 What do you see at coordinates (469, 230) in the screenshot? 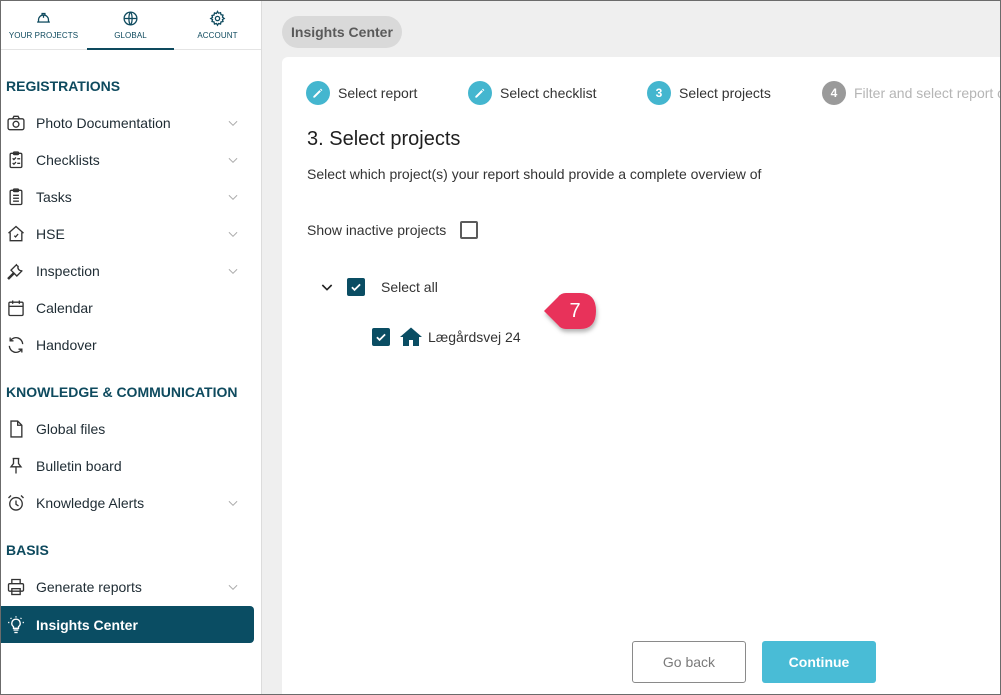
I see `show-inactive-checkbox` at bounding box center [469, 230].